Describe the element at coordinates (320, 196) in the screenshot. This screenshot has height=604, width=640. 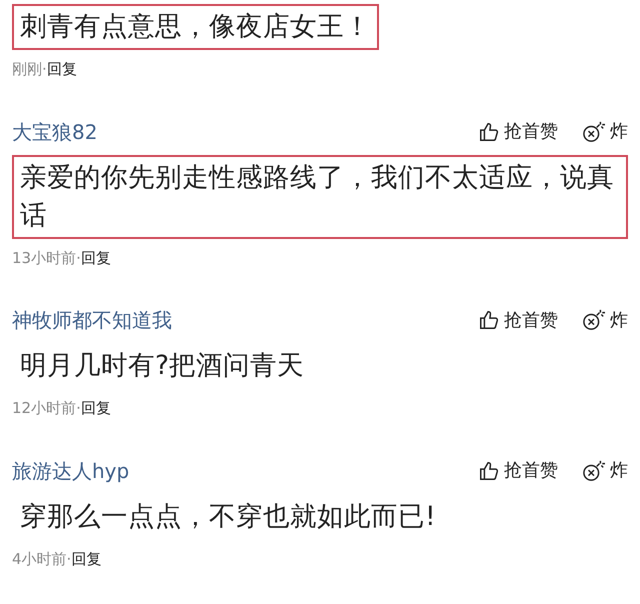
I see `comment-text: 亲爱的你先别走性感路线了，我们不太适应，说真话` at that location.